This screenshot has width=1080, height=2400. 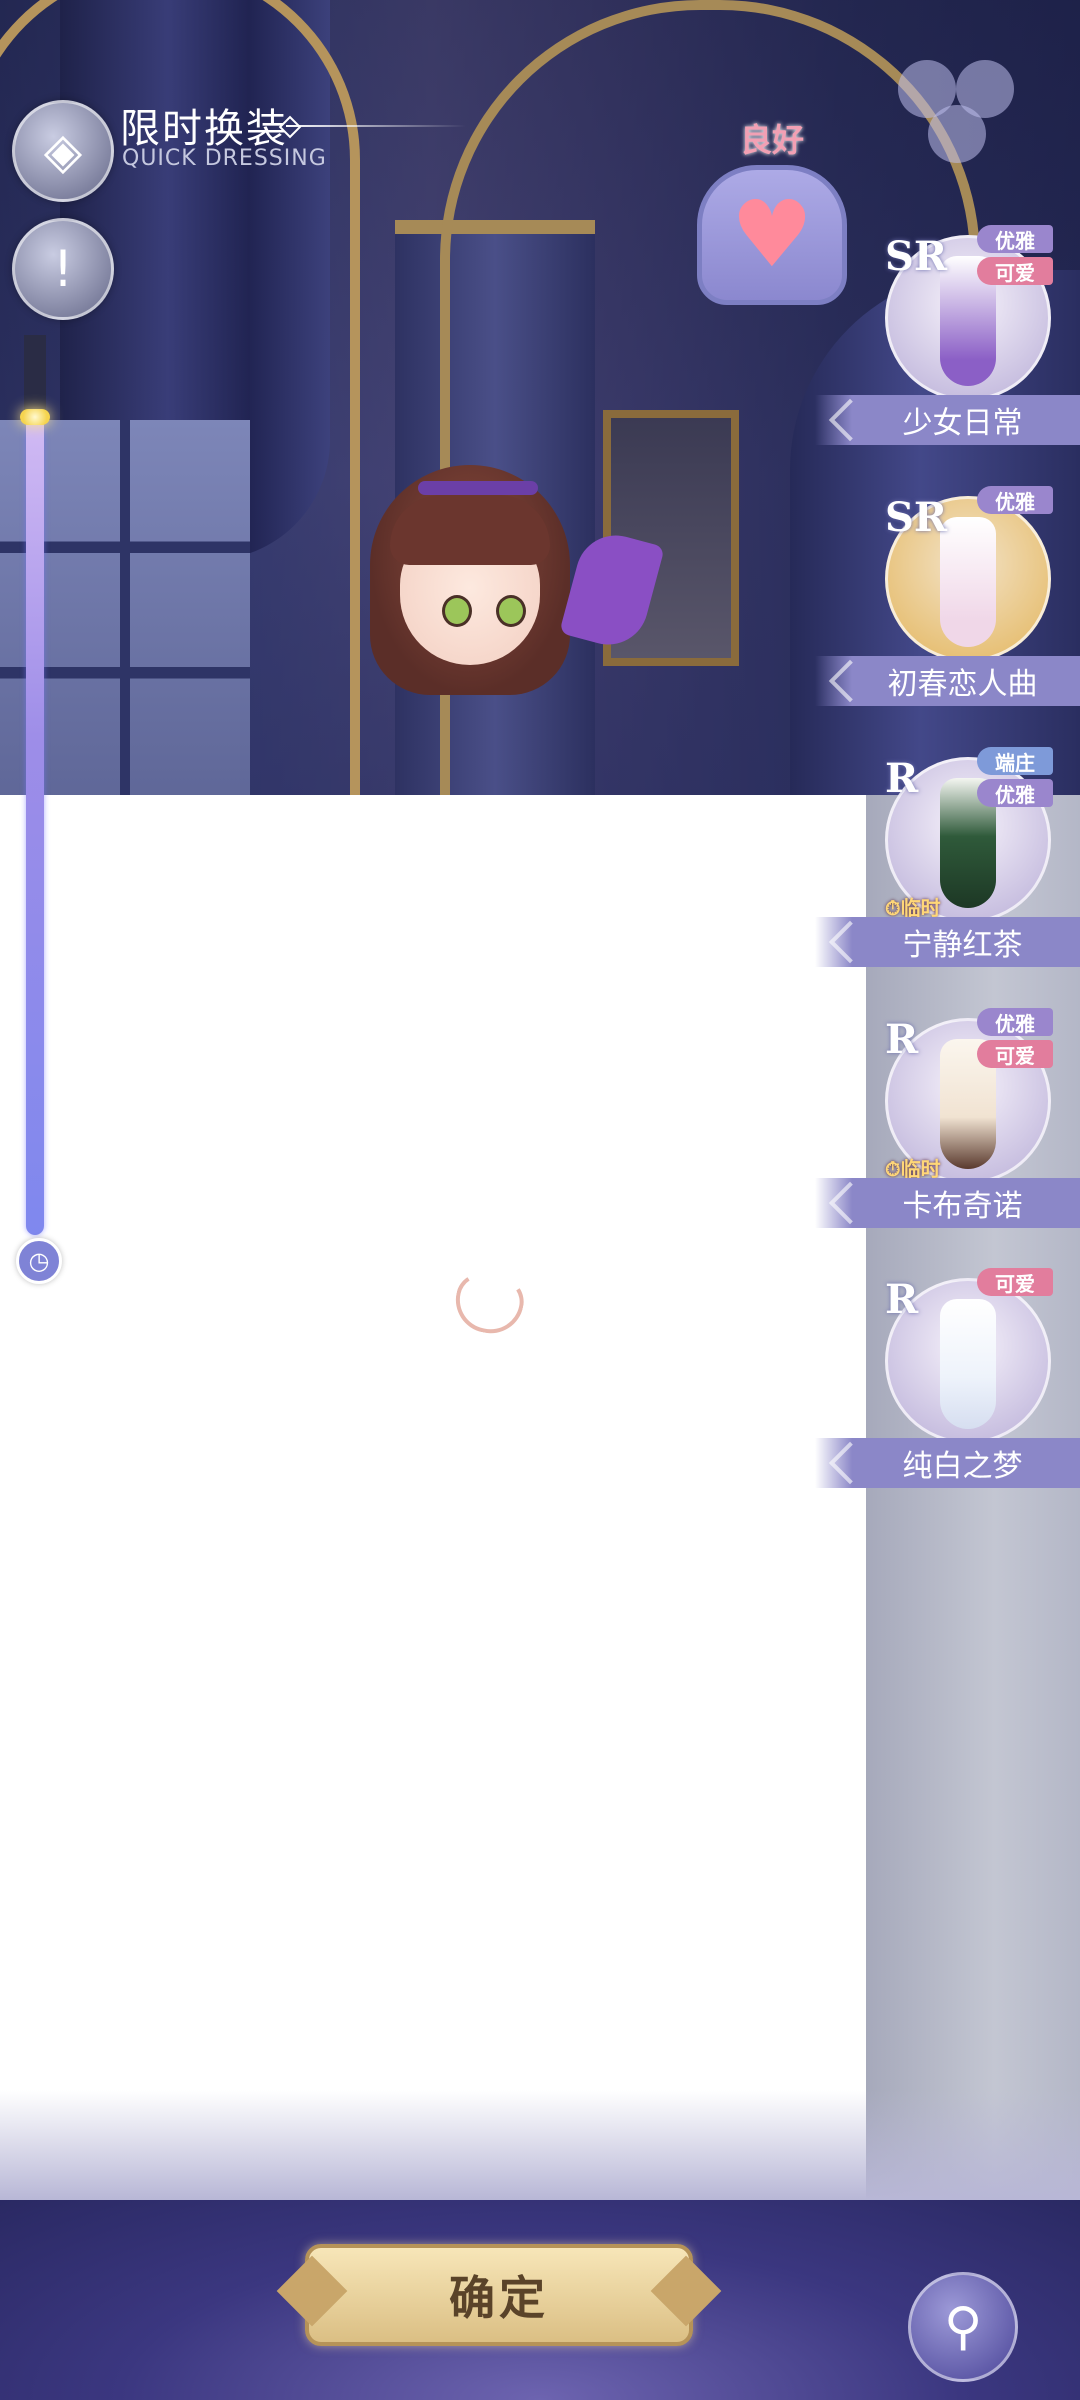 What do you see at coordinates (947, 857) in the screenshot?
I see `outfit-card: R 端庄 优雅 ⏱临时 宁静红茶` at bounding box center [947, 857].